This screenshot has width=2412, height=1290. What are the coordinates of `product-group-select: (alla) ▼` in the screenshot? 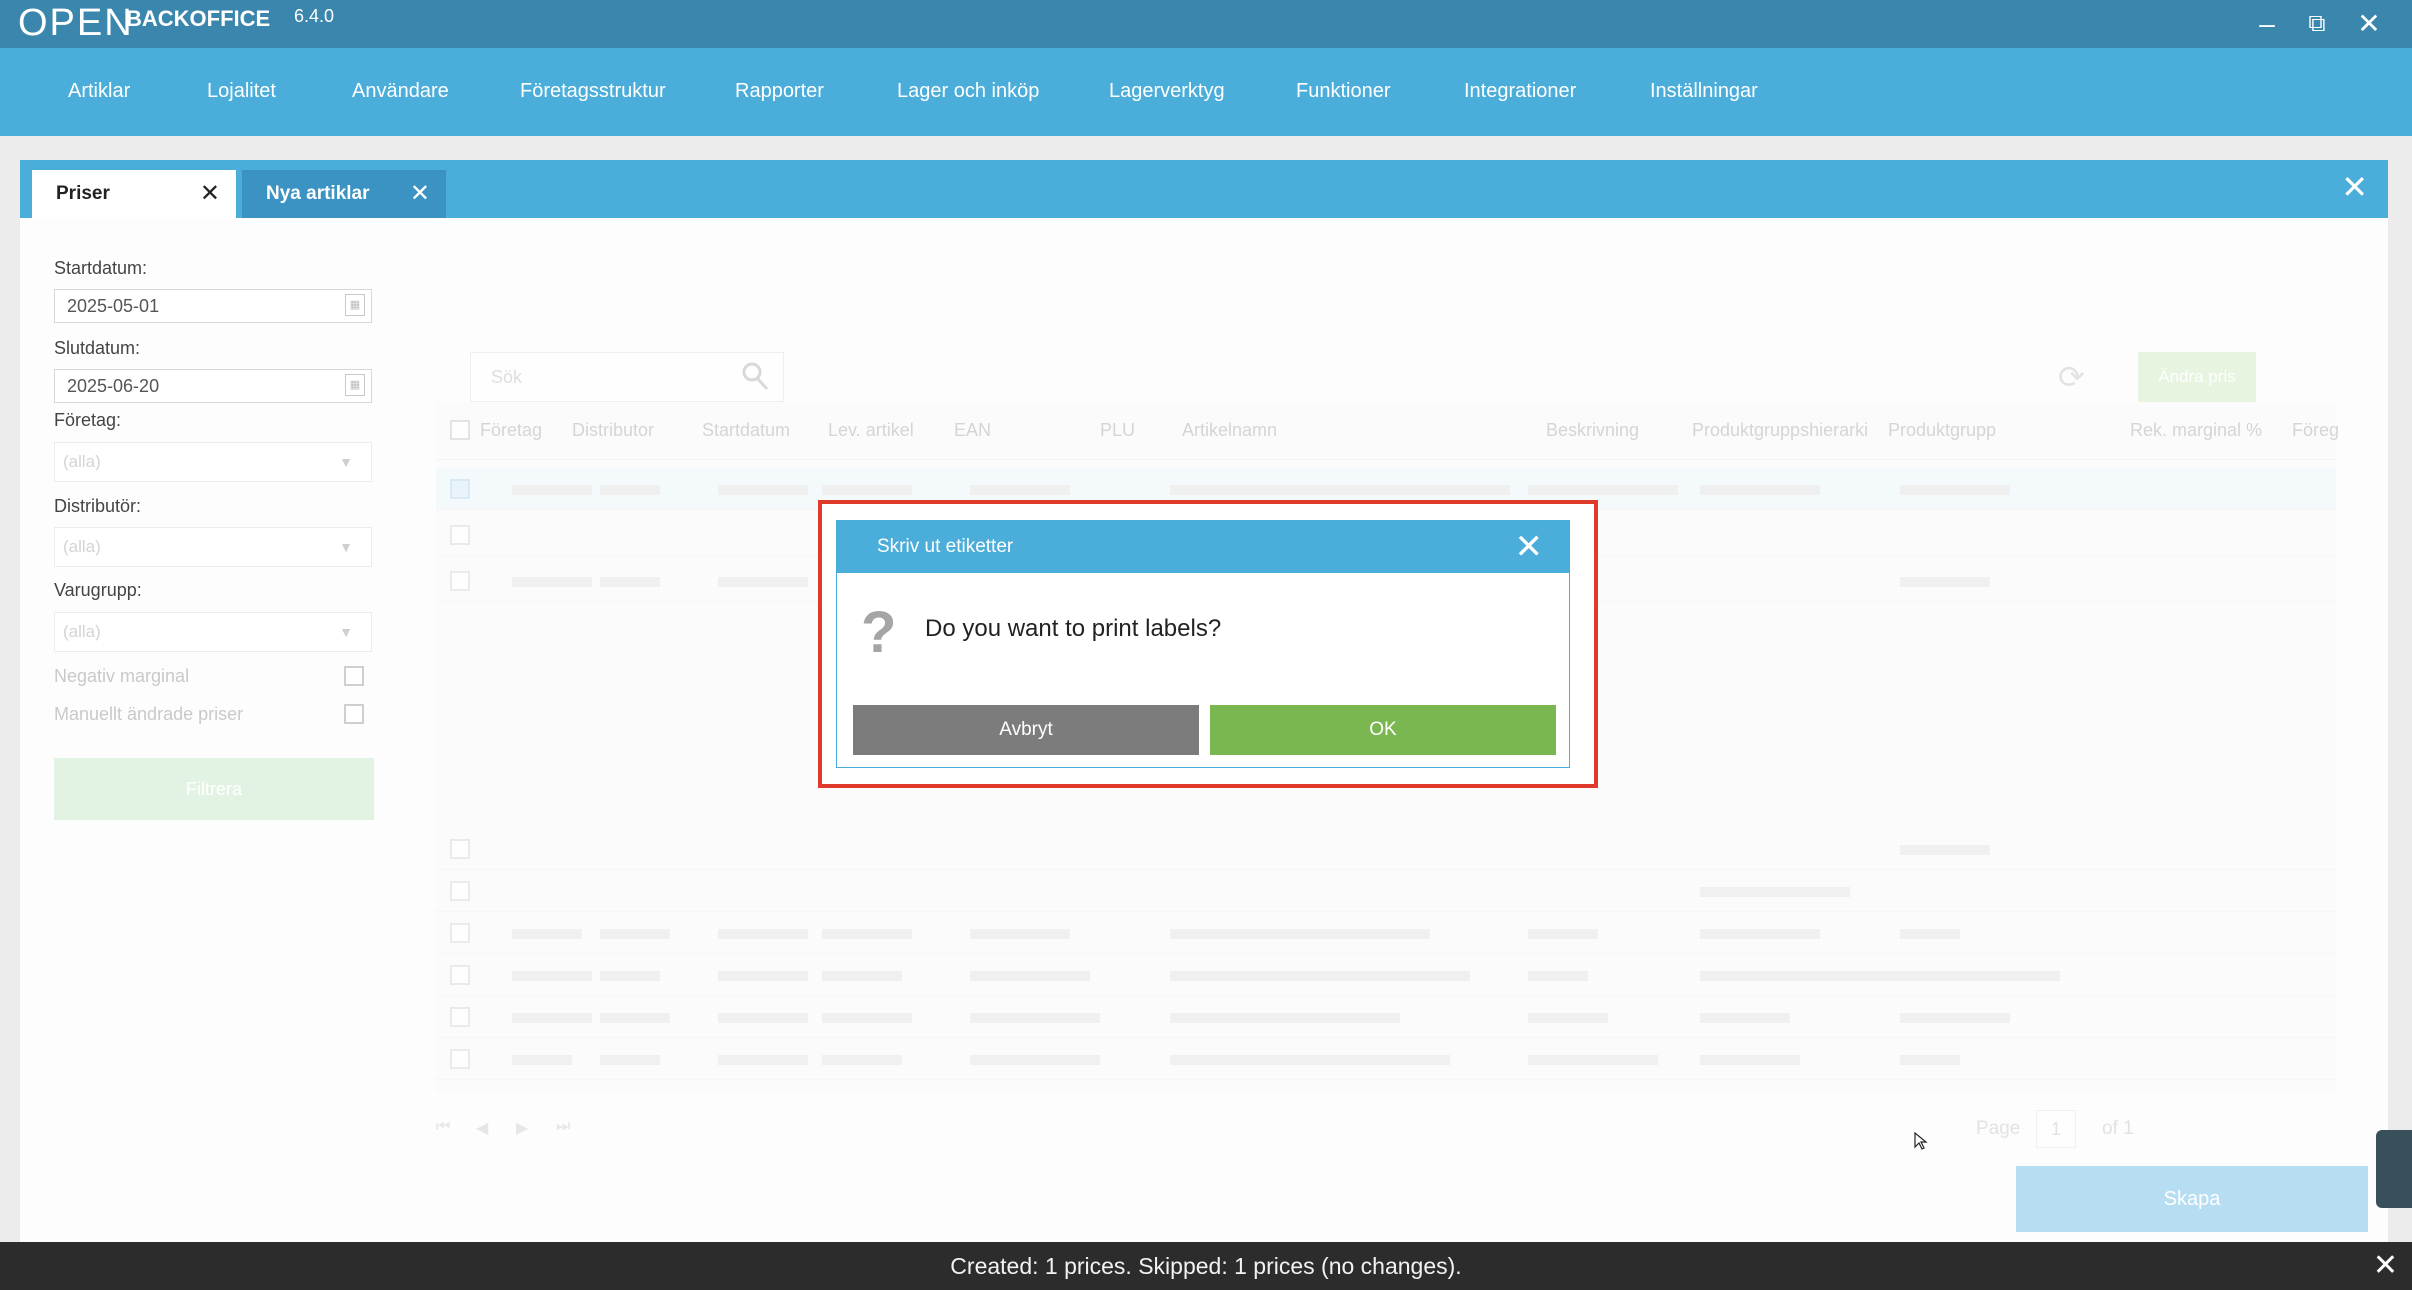 It's located at (213, 632).